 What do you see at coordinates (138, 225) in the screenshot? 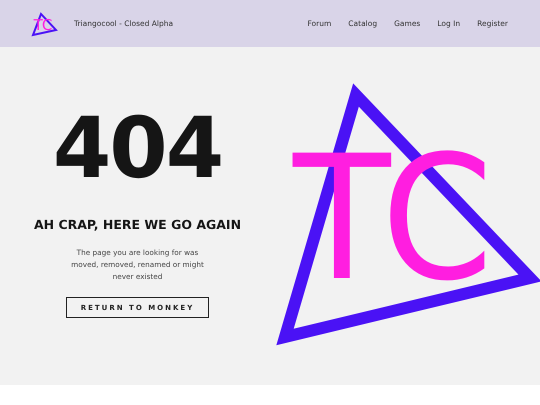
I see `error-heading: AH CRAP, HERE WE GO AGAIN` at bounding box center [138, 225].